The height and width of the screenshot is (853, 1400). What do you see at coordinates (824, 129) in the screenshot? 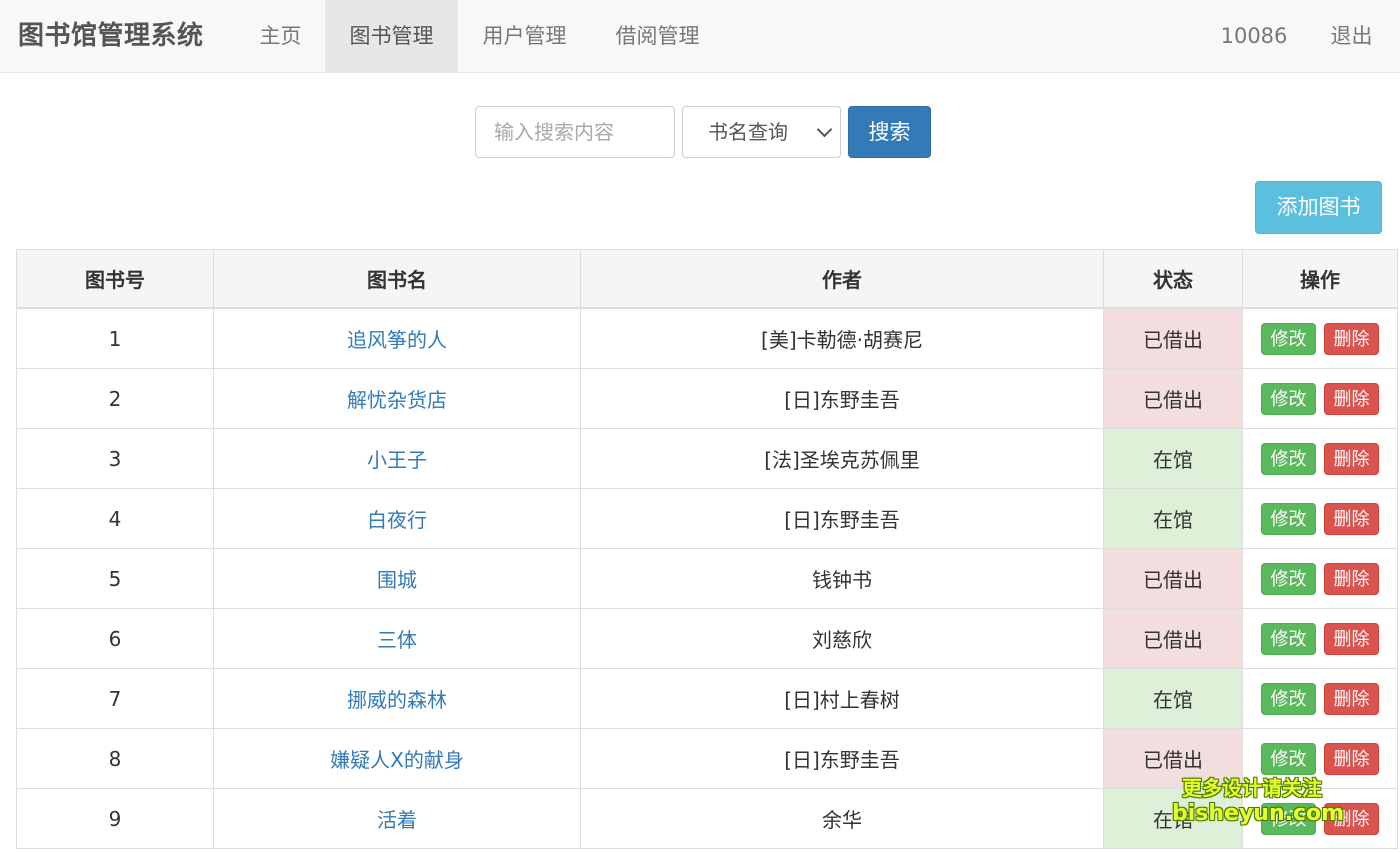
I see `chevron-down-icon` at bounding box center [824, 129].